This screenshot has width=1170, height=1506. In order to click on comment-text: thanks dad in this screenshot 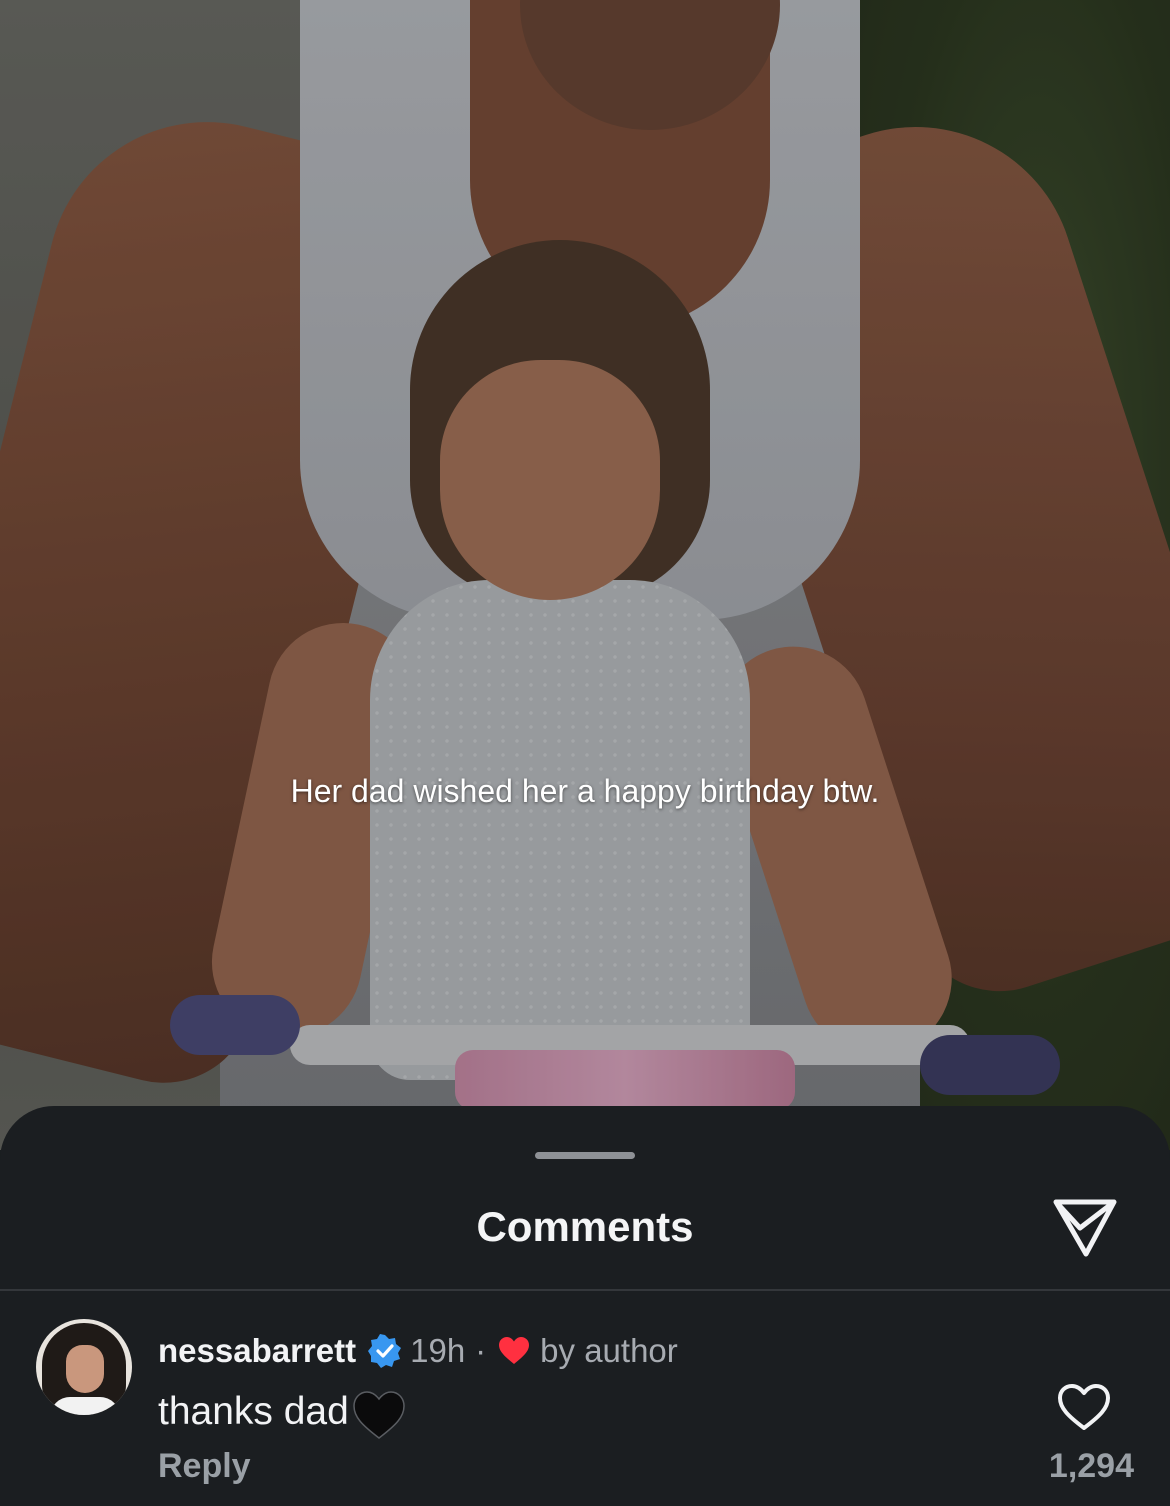, I will do `click(253, 1411)`.